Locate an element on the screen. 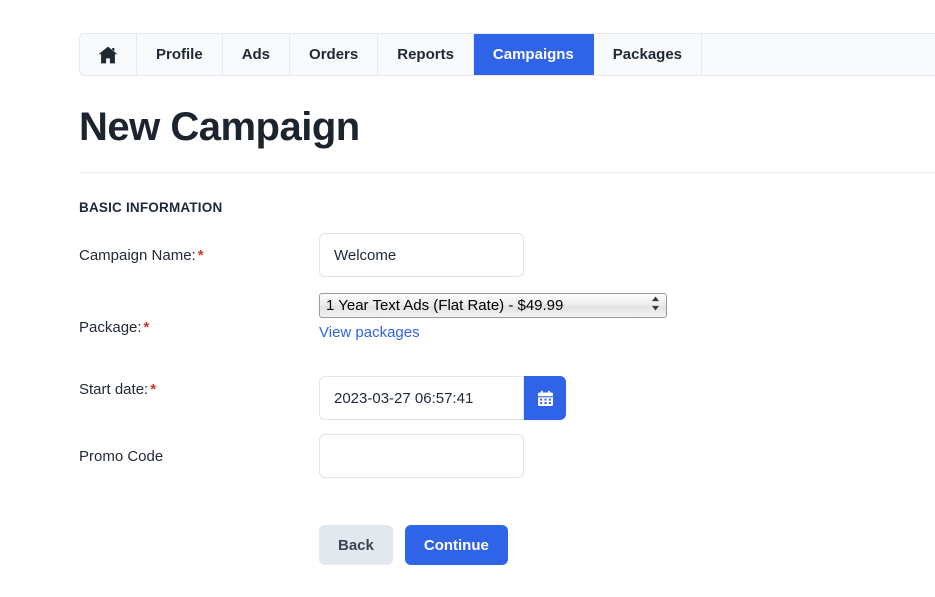 Image resolution: width=935 pixels, height=597 pixels. label-campaign-name: Campaign Name: * is located at coordinates (141, 255).